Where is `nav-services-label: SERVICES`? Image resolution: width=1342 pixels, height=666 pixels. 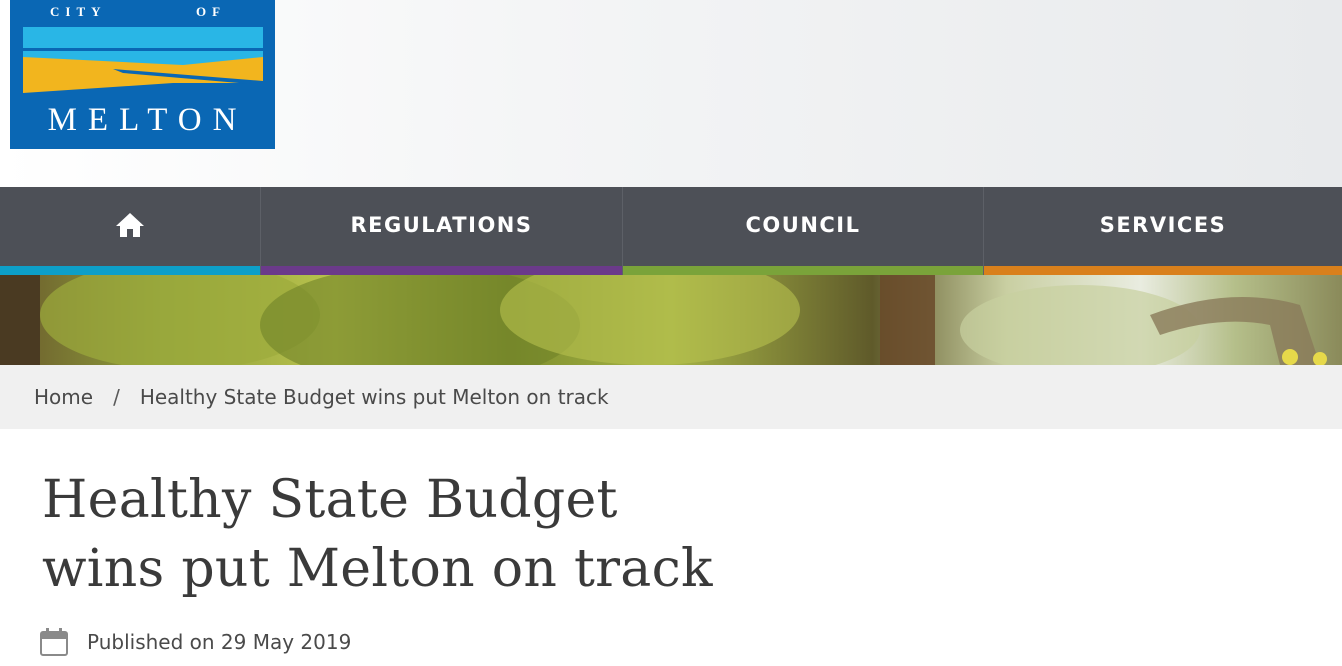
nav-services-label: SERVICES is located at coordinates (1163, 225).